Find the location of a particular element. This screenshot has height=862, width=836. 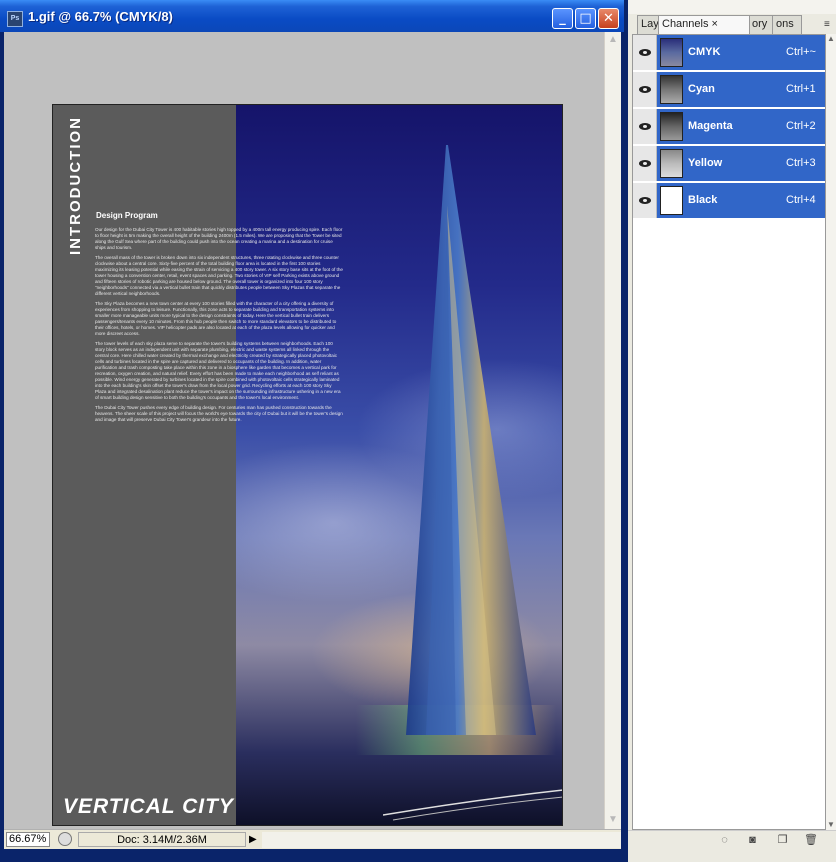

channel-shortcut: Ctrl+~ is located at coordinates (801, 52).